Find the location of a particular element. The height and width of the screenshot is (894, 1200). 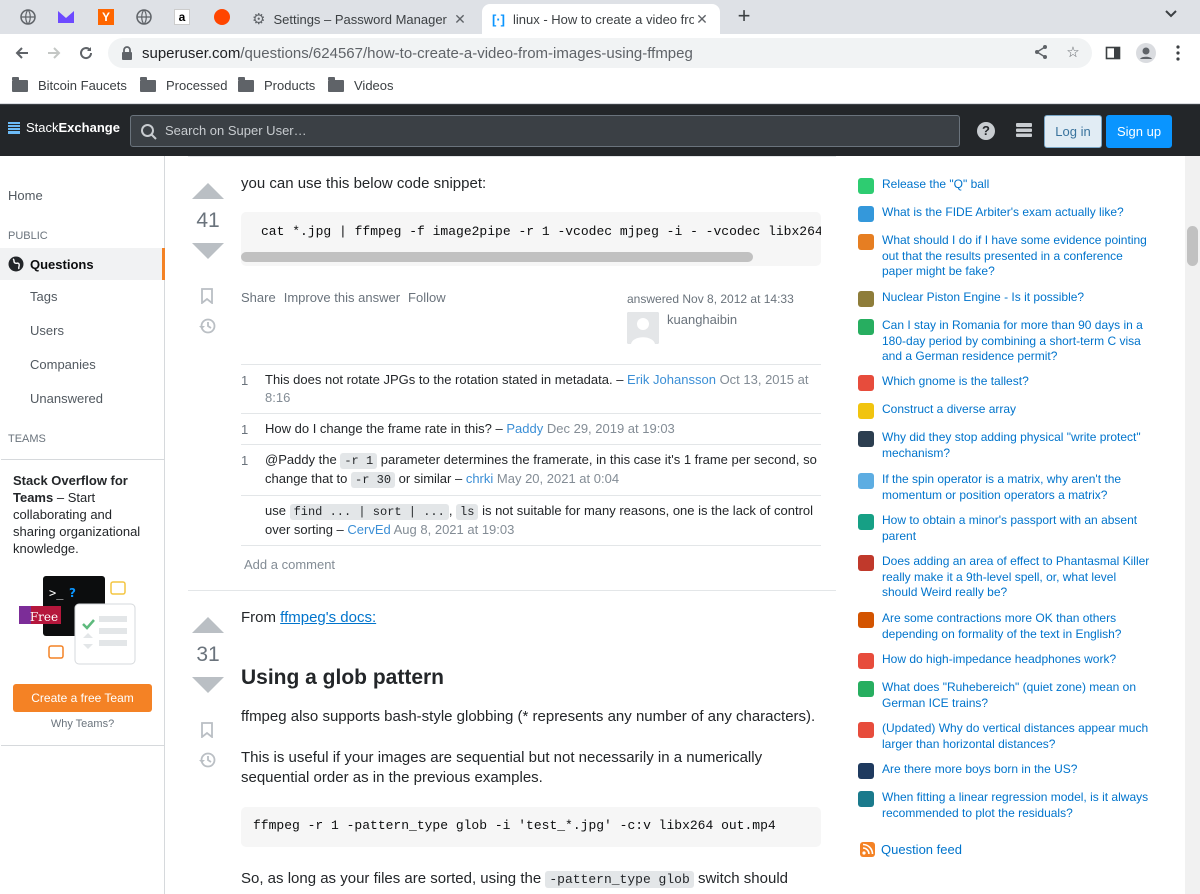

hot-question-item: Which gnome is the tallest? is located at coordinates (1006, 382).